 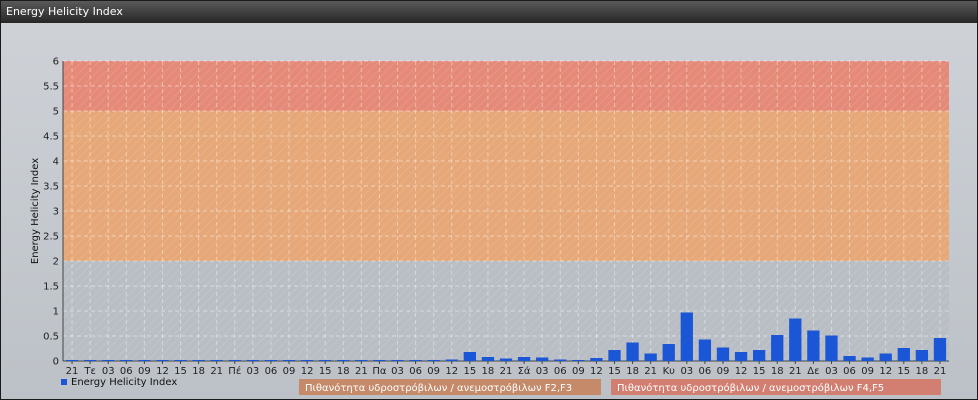 What do you see at coordinates (35, 211) in the screenshot?
I see `y-axis-label: Energy Helicity Index` at bounding box center [35, 211].